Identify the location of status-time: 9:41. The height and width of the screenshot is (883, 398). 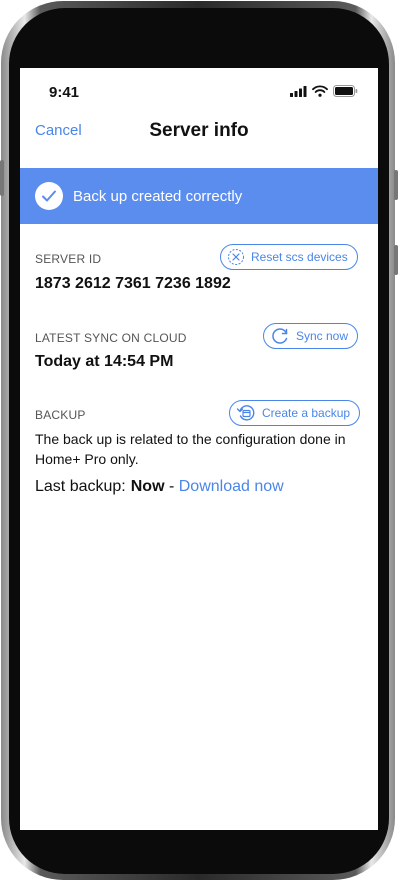
(64, 92).